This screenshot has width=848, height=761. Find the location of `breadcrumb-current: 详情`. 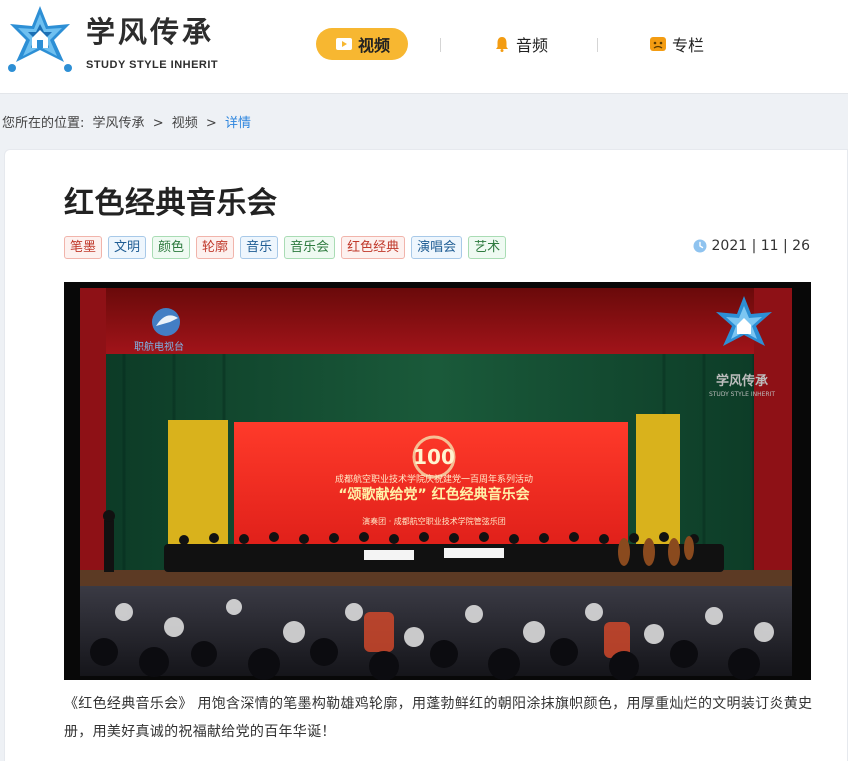

breadcrumb-current: 详情 is located at coordinates (237, 123).